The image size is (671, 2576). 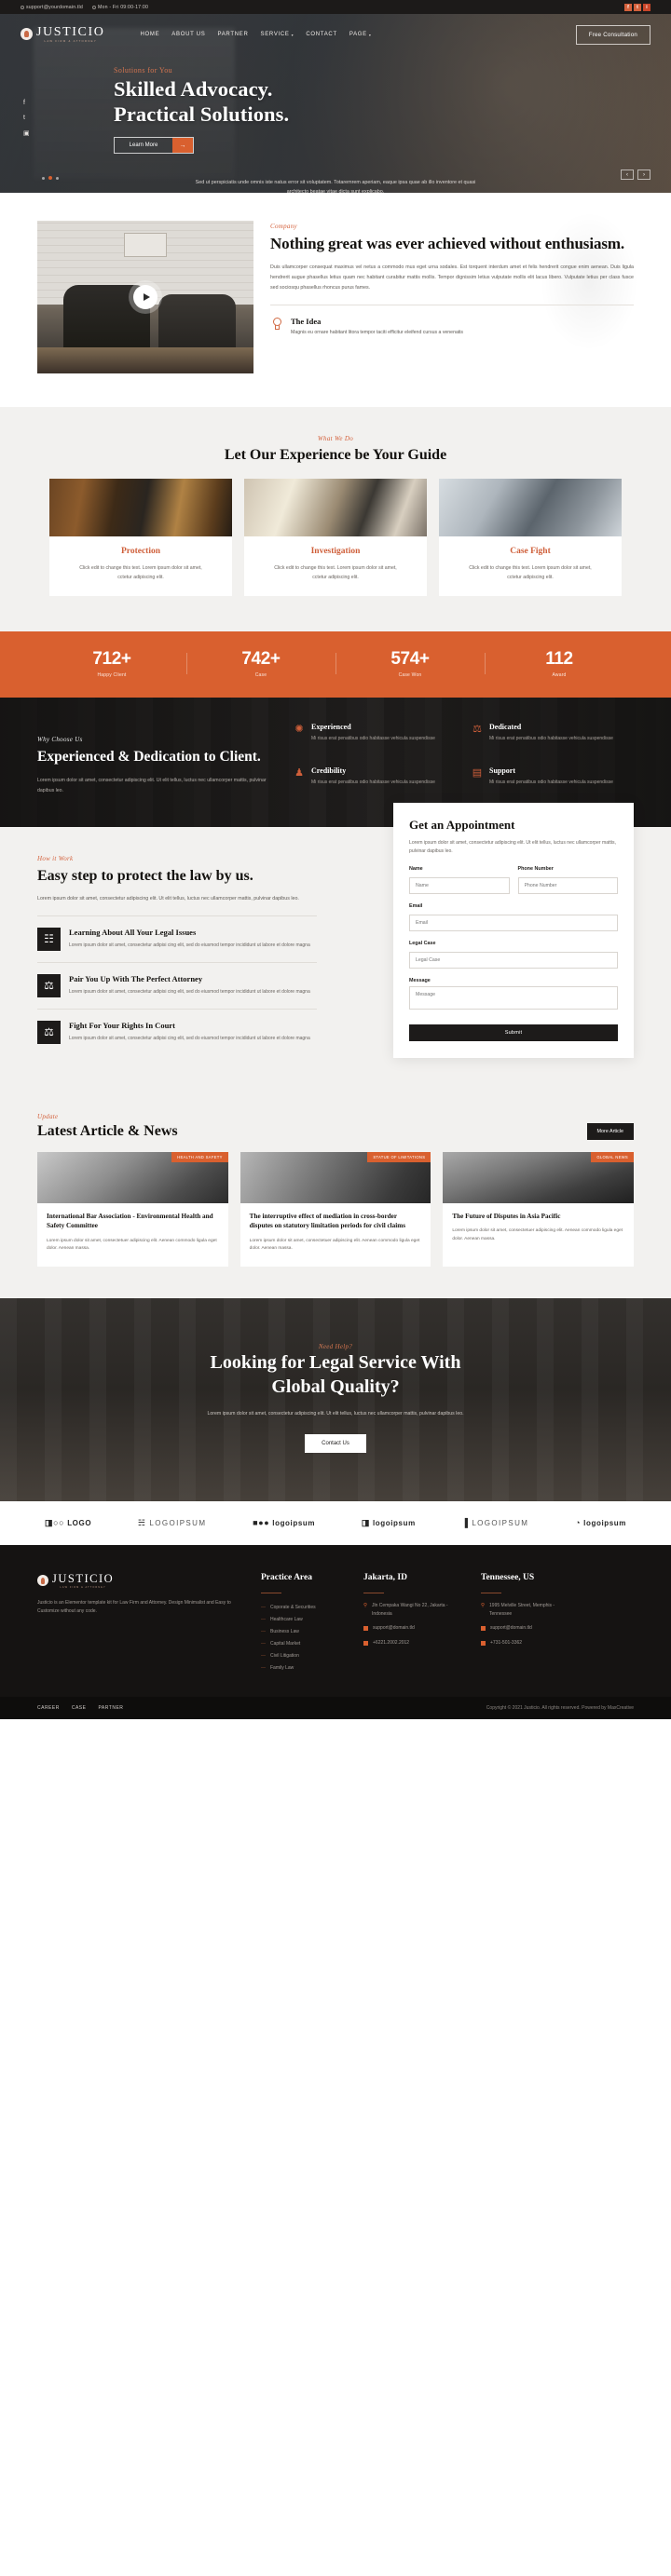 What do you see at coordinates (335, 1444) in the screenshot?
I see `contact-us-button: Contact Us` at bounding box center [335, 1444].